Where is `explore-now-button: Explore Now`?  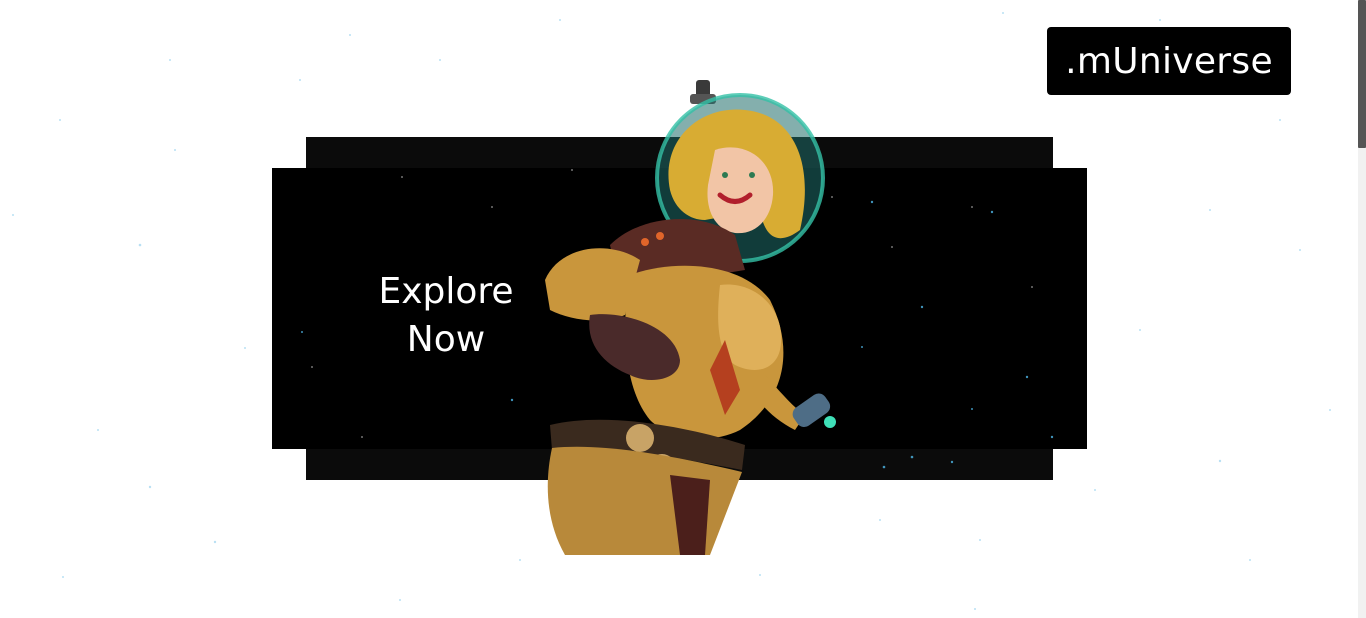 explore-now-button: Explore Now is located at coordinates (446, 316).